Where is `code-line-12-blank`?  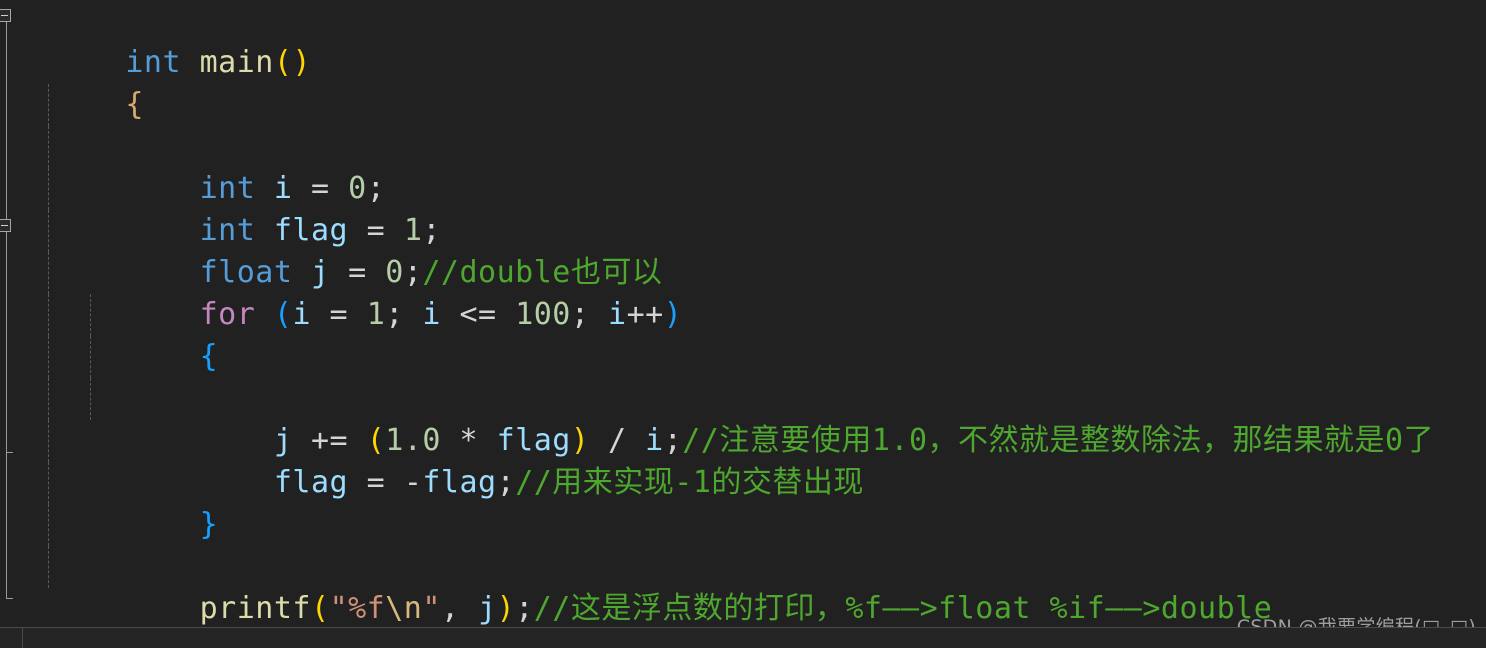 code-line-12-blank is located at coordinates (743, 483).